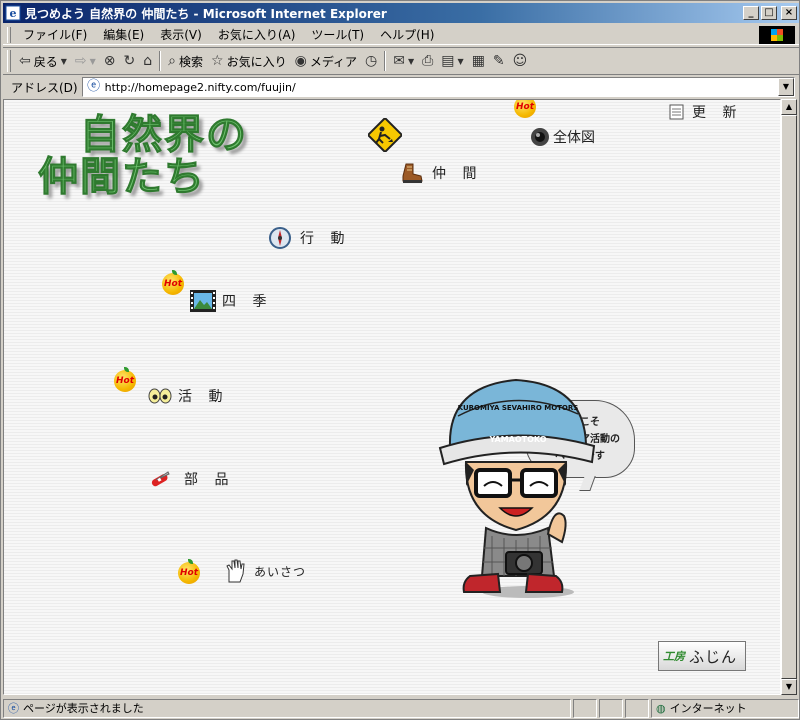 This screenshot has height=720, width=800. Describe the element at coordinates (789, 13) in the screenshot. I see `close-button: ×` at that location.